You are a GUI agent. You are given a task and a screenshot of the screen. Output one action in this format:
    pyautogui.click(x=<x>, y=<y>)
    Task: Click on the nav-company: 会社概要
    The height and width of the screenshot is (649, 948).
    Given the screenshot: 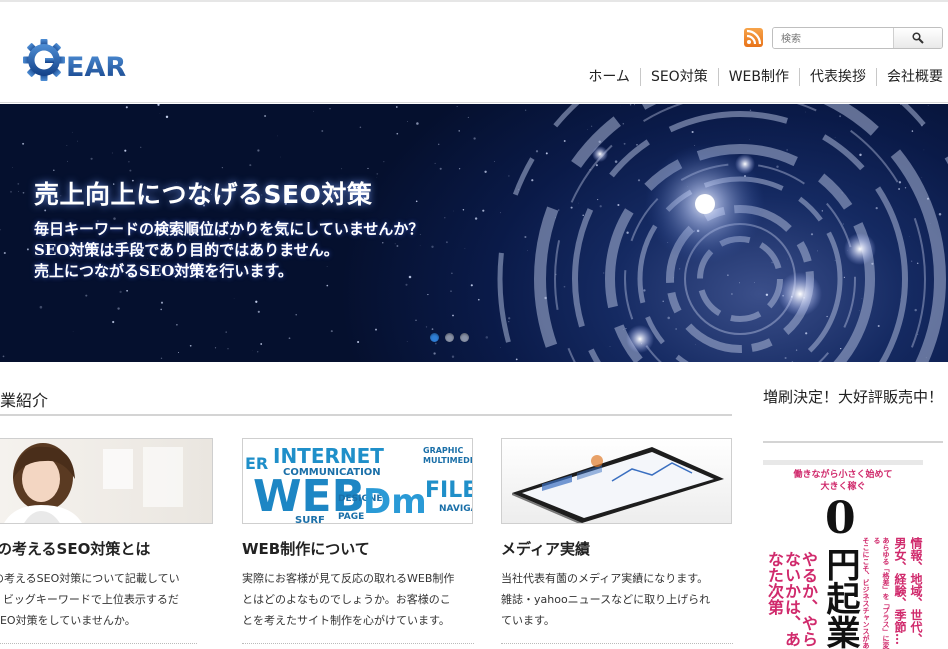 What is the action you would take?
    pyautogui.click(x=909, y=77)
    